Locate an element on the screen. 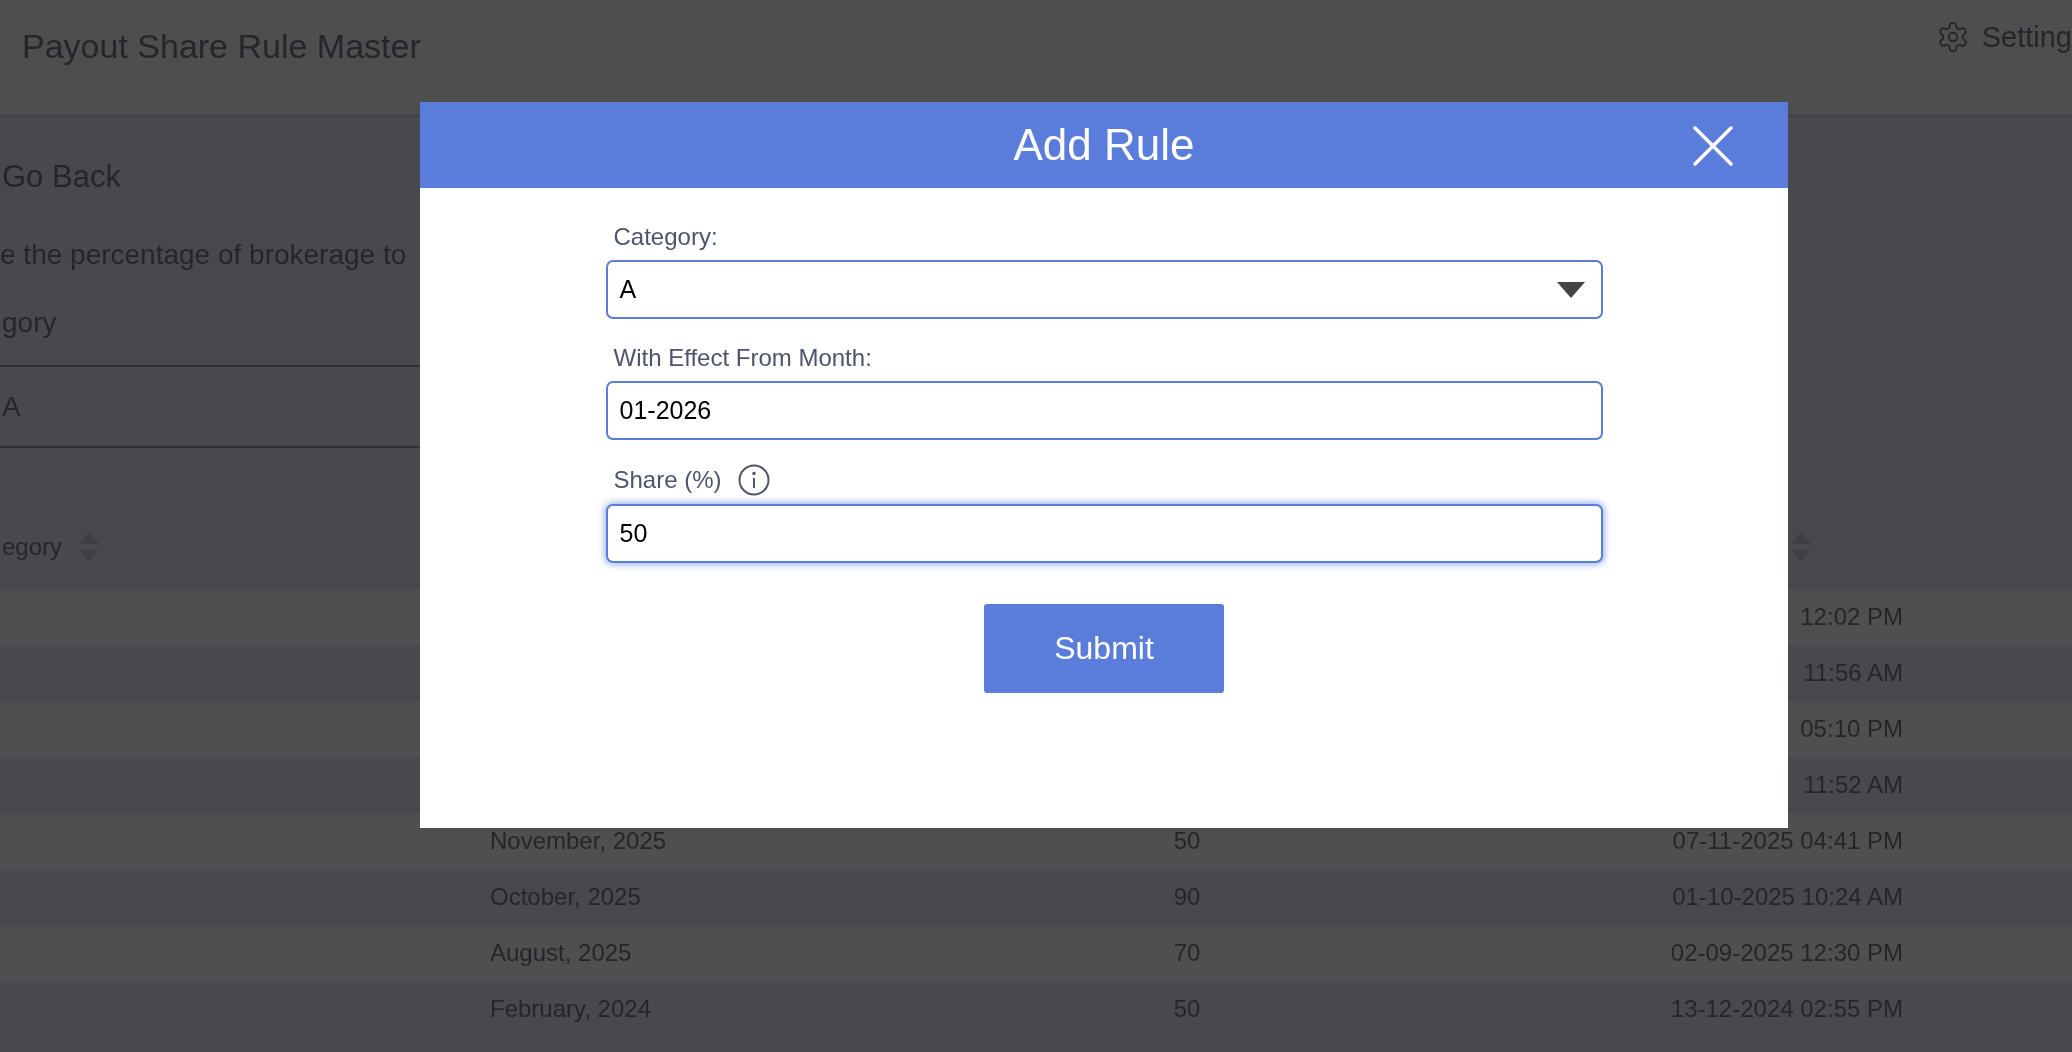 The width and height of the screenshot is (2072, 1052). submit-button: Submit is located at coordinates (1104, 648).